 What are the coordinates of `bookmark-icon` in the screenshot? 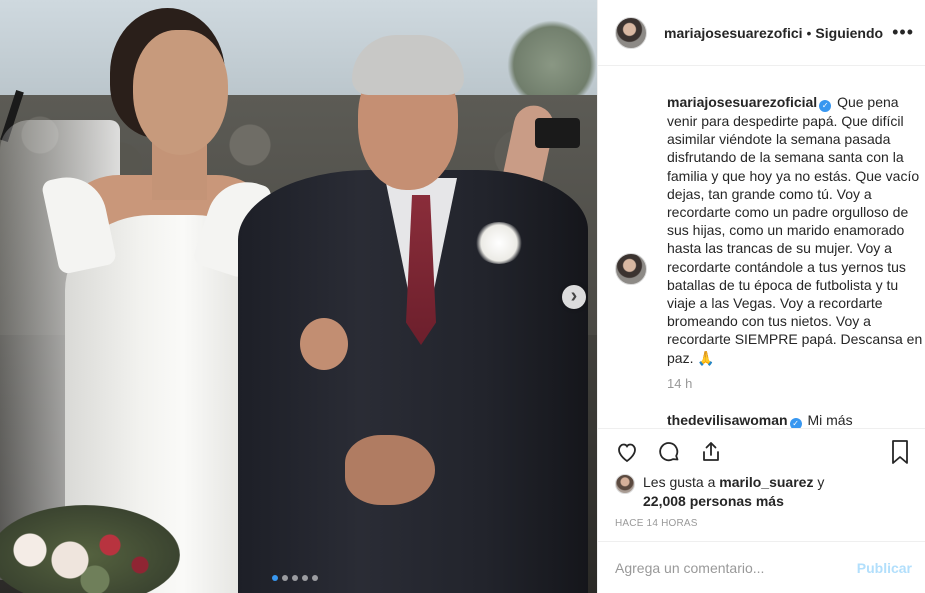 It's located at (900, 452).